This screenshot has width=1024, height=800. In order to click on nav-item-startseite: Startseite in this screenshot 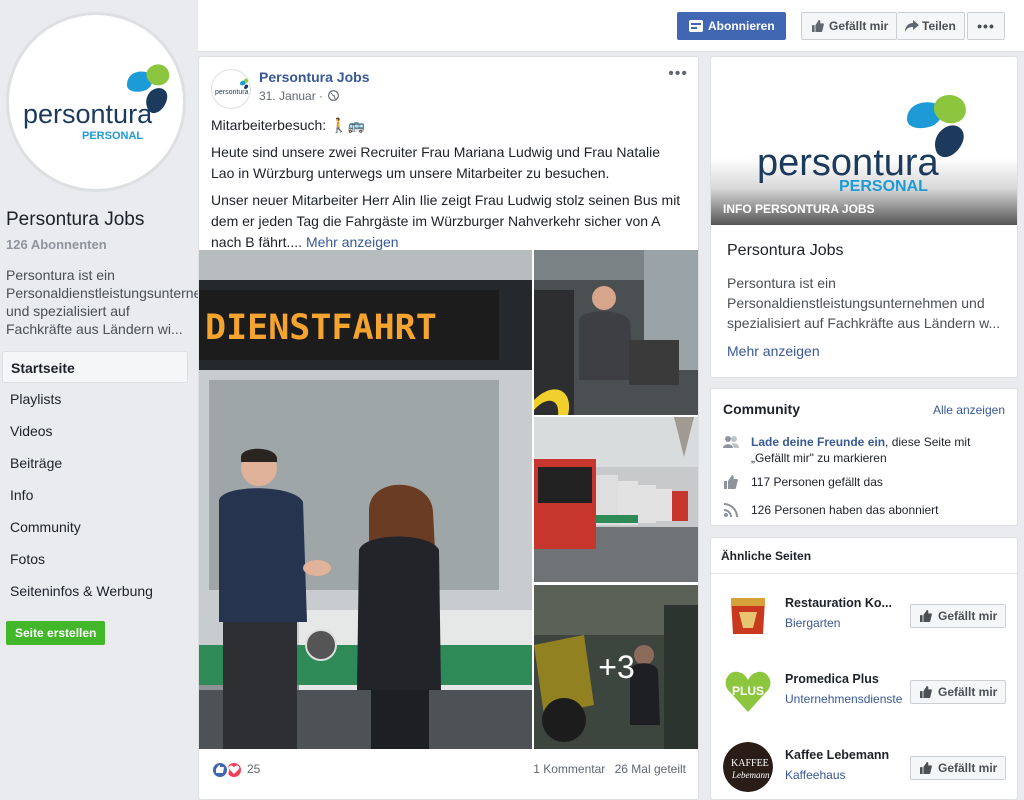, I will do `click(95, 367)`.